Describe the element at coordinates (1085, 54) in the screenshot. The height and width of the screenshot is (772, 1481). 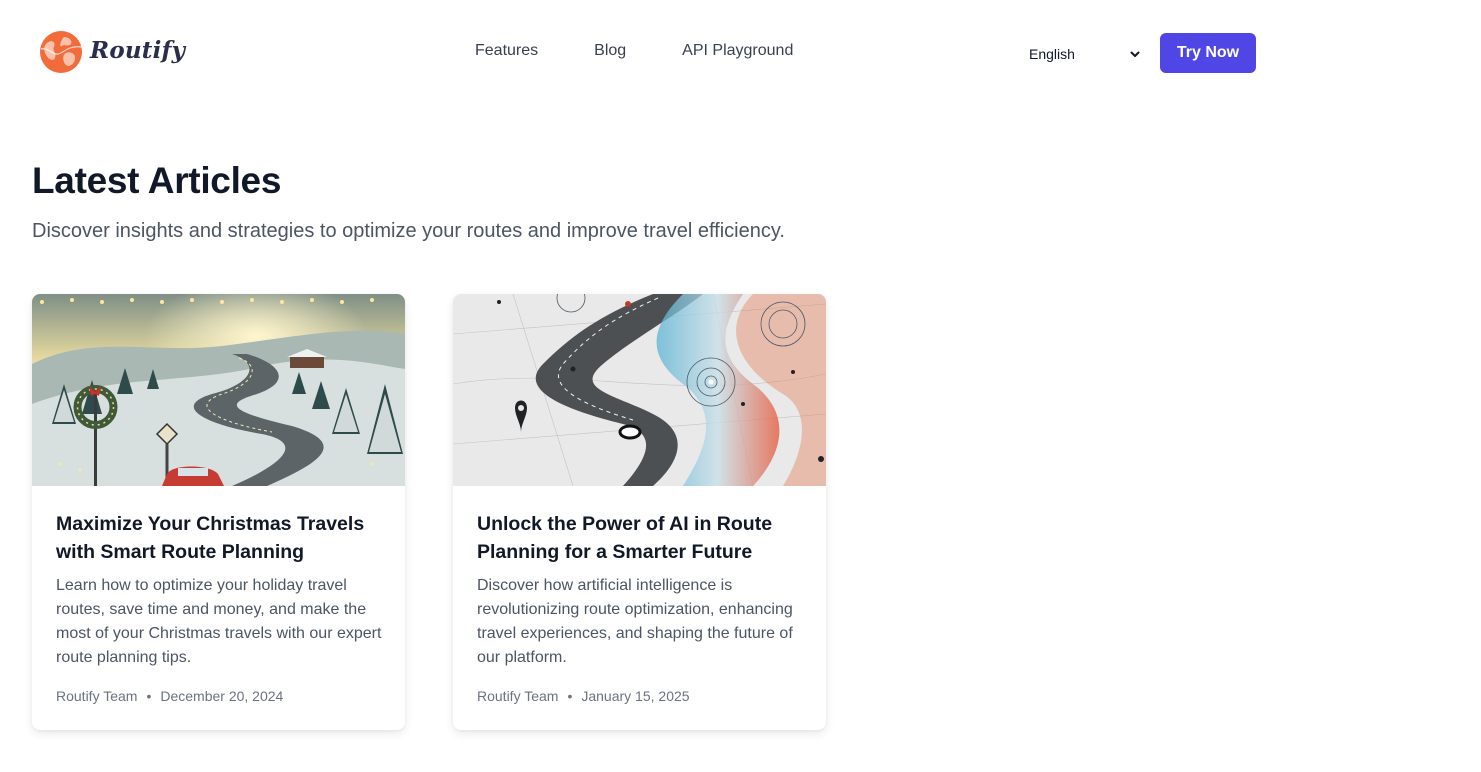
I see `language-select: English` at that location.